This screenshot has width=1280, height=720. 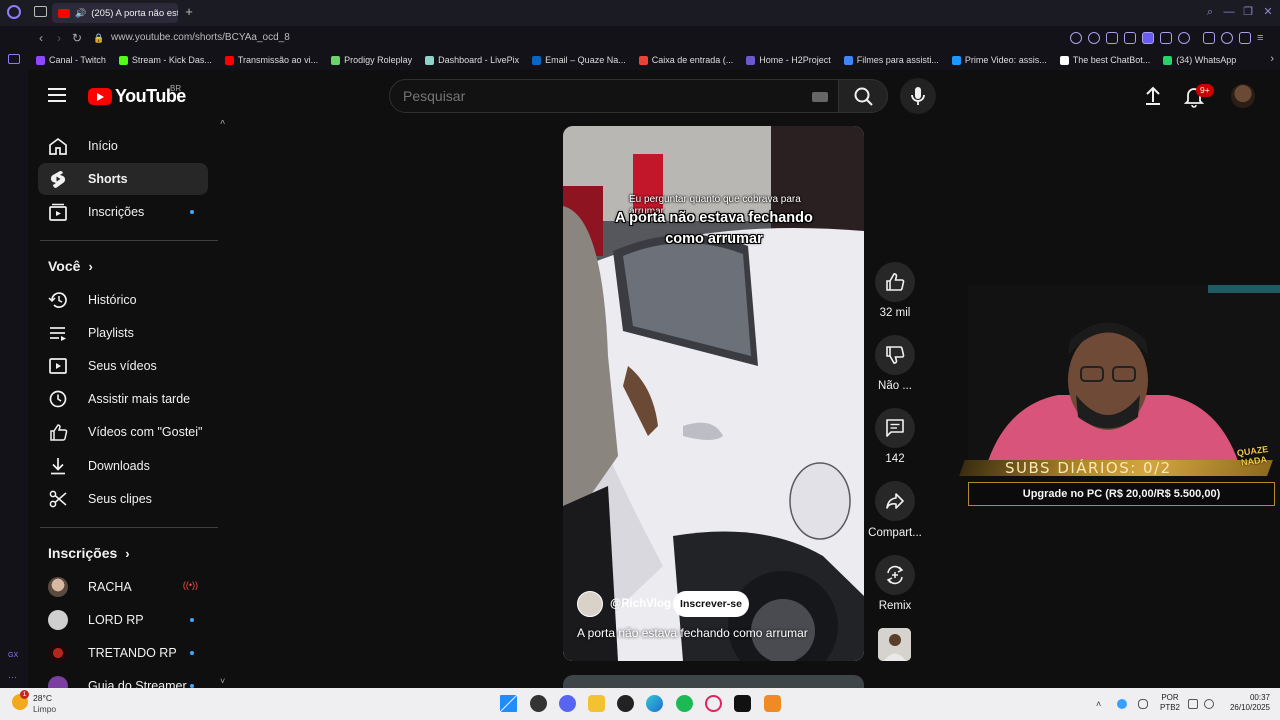 I want to click on sound-pivot-thumbnail, so click(x=894, y=644).